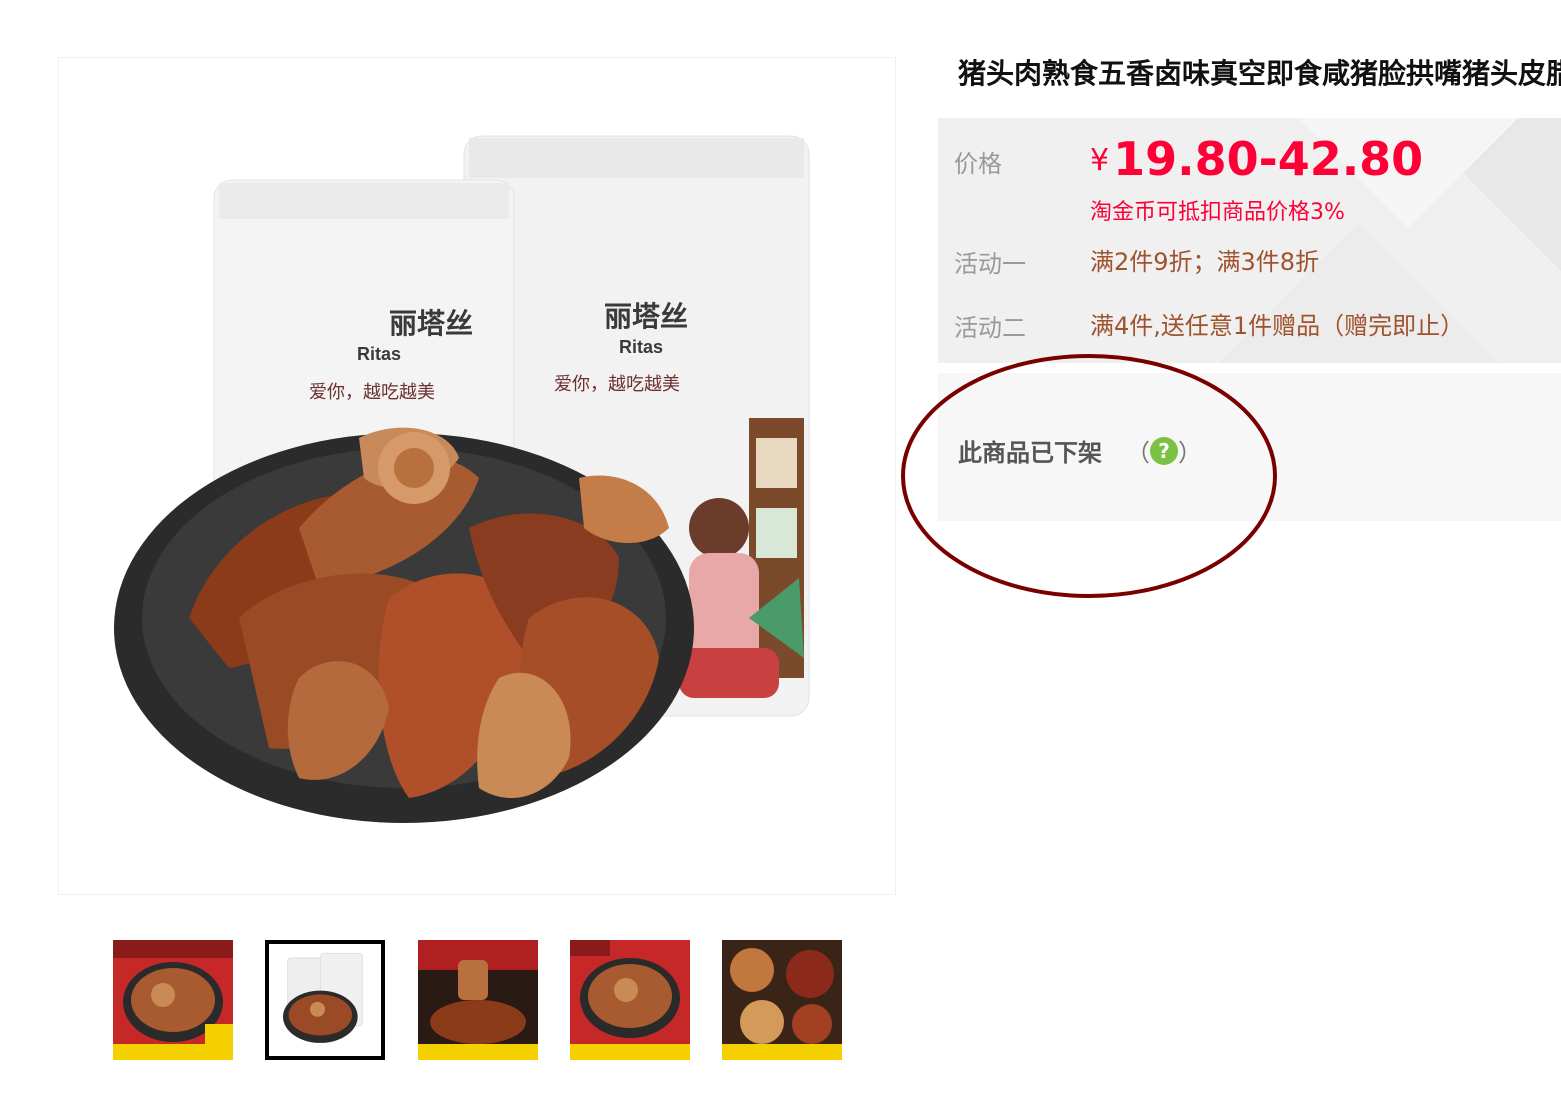 Image resolution: width=1561 pixels, height=1102 pixels. Describe the element at coordinates (1259, 73) in the screenshot. I see `product-title: 猪头肉熟食五香卤味真空即食咸猪脸拱嘴猪头皮腊味` at that location.